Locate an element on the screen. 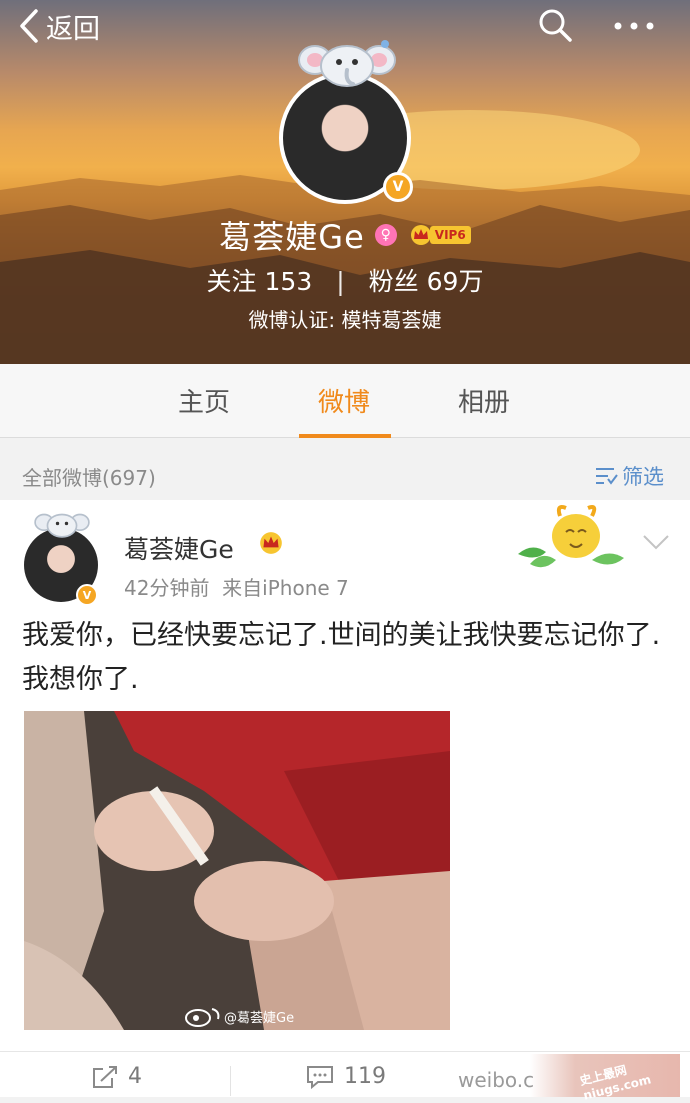 Image resolution: width=690 pixels, height=1103 pixels. tab-weibo: 微博 is located at coordinates (344, 400).